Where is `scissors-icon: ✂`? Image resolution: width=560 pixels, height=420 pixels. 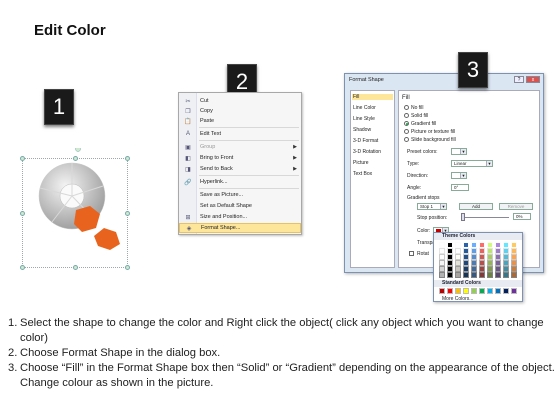 scissors-icon: ✂ is located at coordinates (188, 101).